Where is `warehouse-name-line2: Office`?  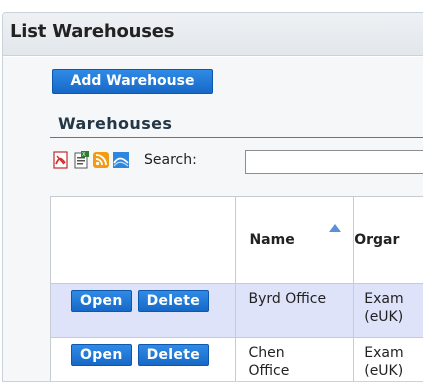 warehouse-name-line2: Office is located at coordinates (300, 371).